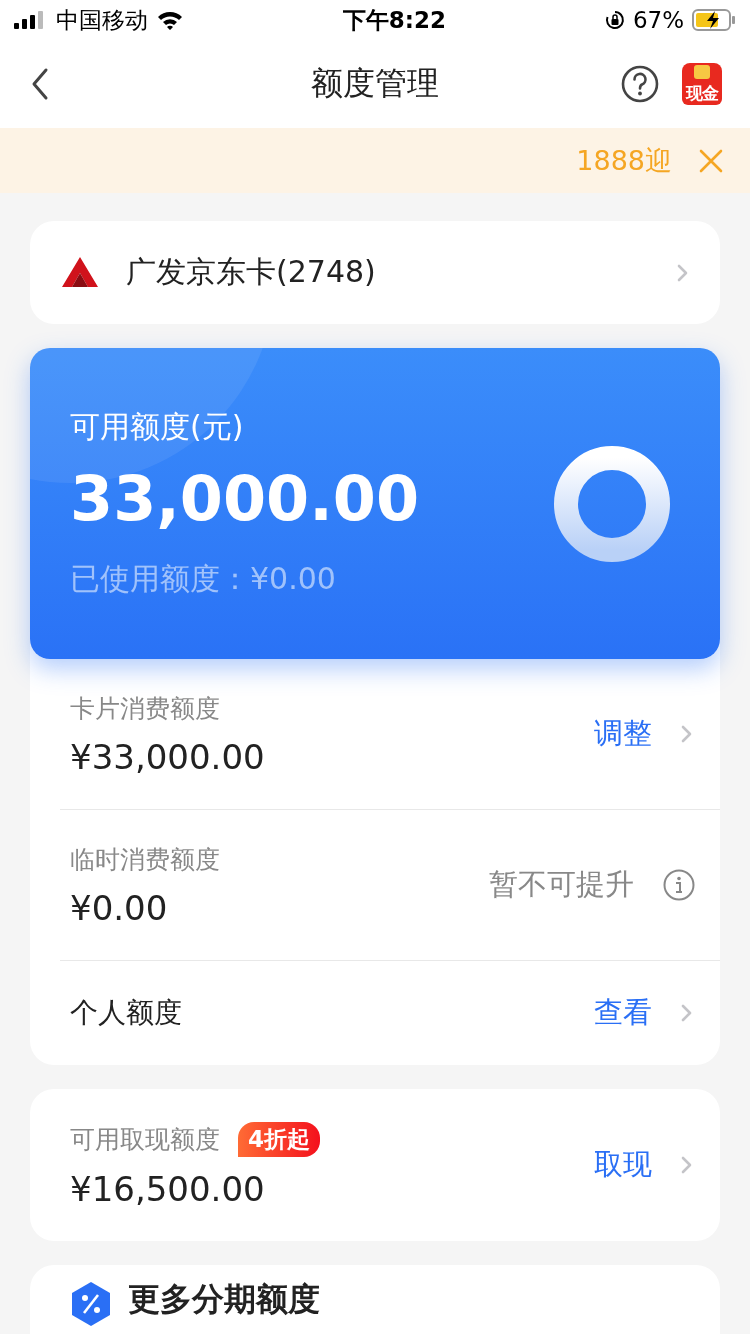 The width and height of the screenshot is (750, 1334). I want to click on limit-amount: ¥0.00, so click(119, 907).